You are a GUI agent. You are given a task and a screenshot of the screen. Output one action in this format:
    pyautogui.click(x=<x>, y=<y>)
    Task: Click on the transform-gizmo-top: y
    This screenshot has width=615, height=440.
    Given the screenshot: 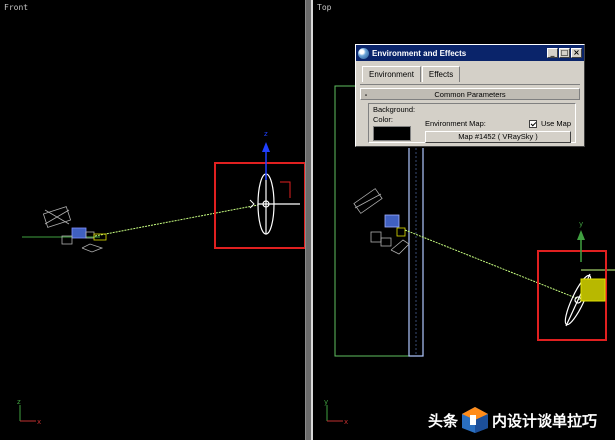 What is the action you would take?
    pyautogui.click(x=581, y=241)
    